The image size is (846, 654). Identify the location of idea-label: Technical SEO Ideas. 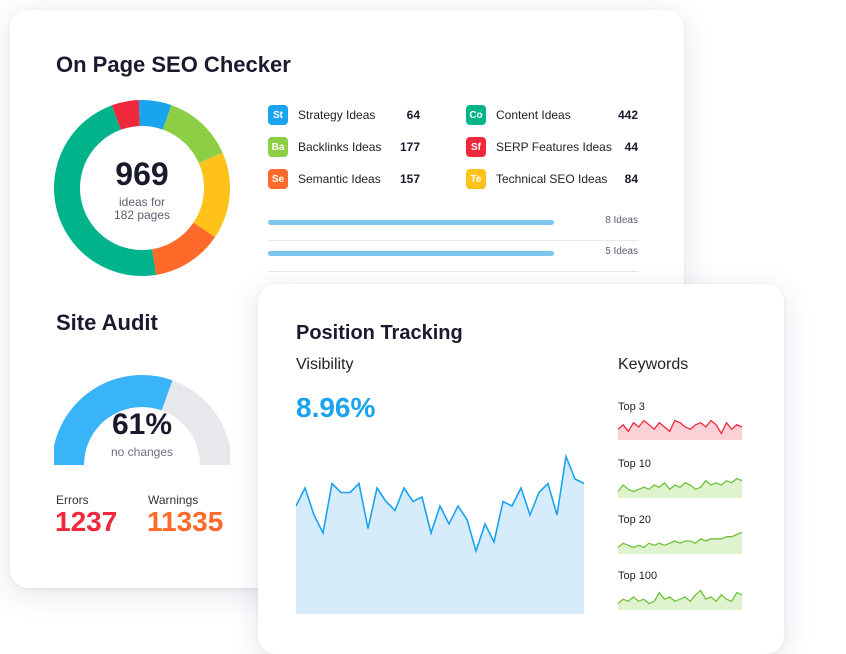
(552, 179).